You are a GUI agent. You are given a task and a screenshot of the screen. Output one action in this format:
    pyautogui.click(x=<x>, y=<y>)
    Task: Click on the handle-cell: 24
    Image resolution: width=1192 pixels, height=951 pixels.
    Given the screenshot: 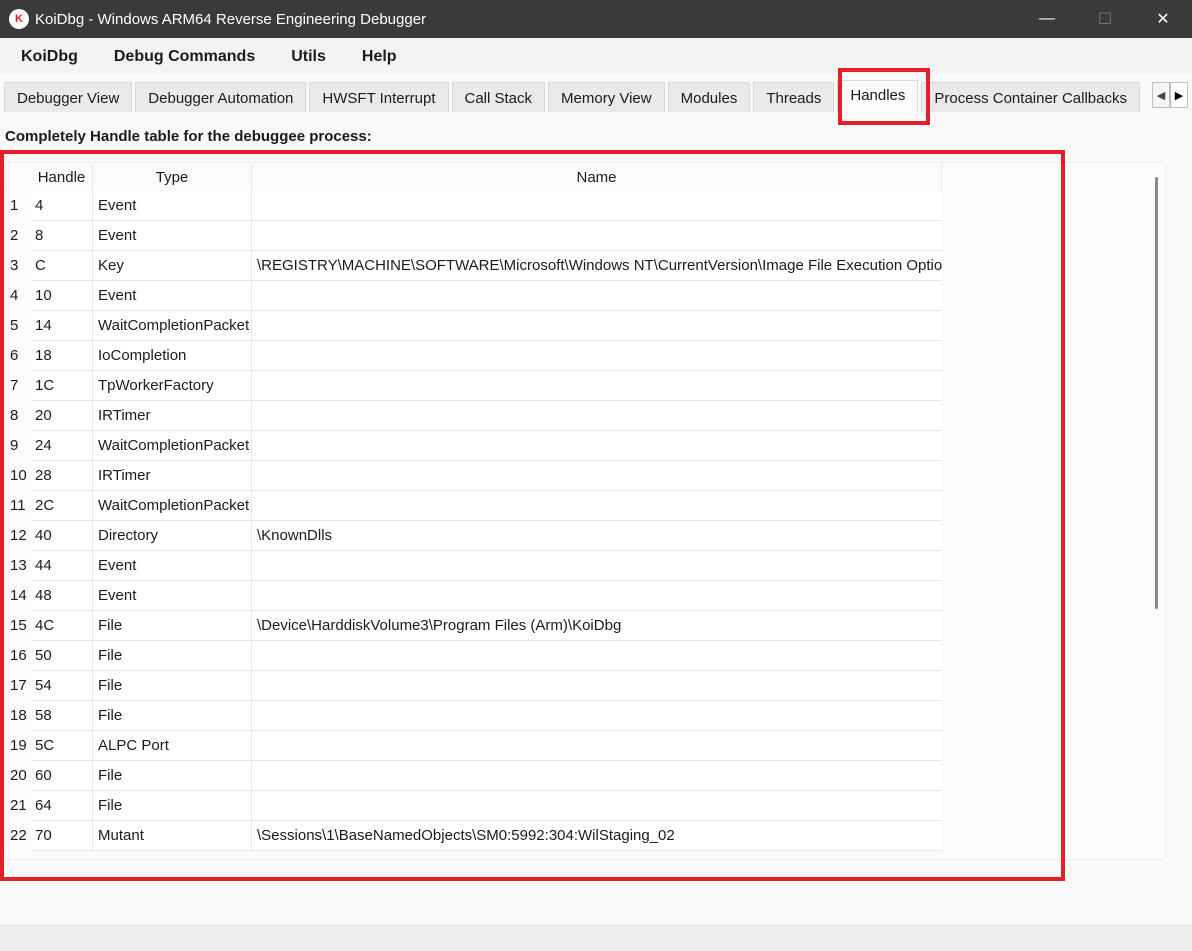 What is the action you would take?
    pyautogui.click(x=62, y=446)
    